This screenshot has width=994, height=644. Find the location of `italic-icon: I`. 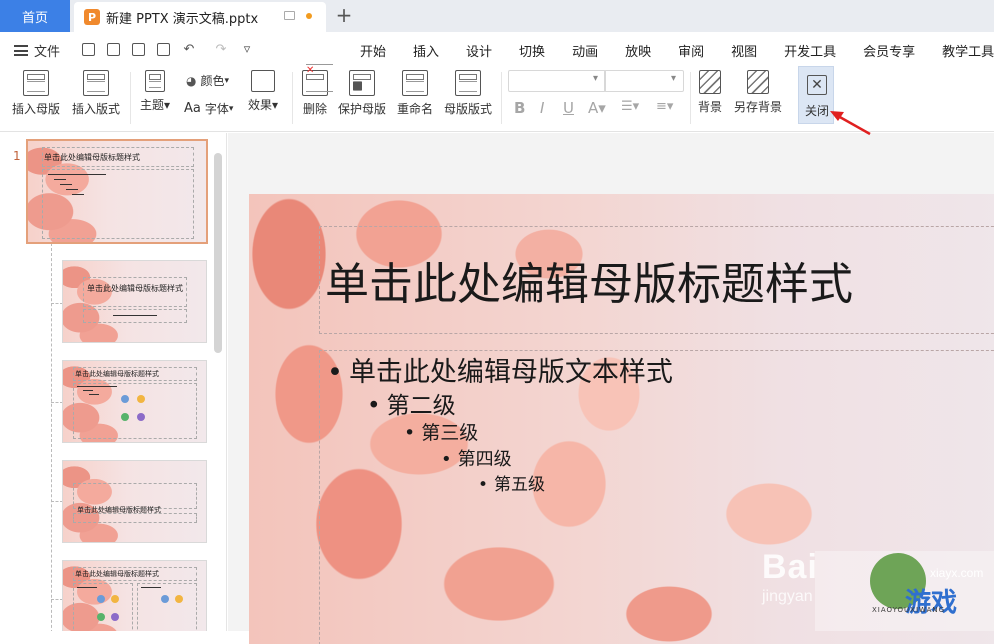

italic-icon: I is located at coordinates (542, 108).